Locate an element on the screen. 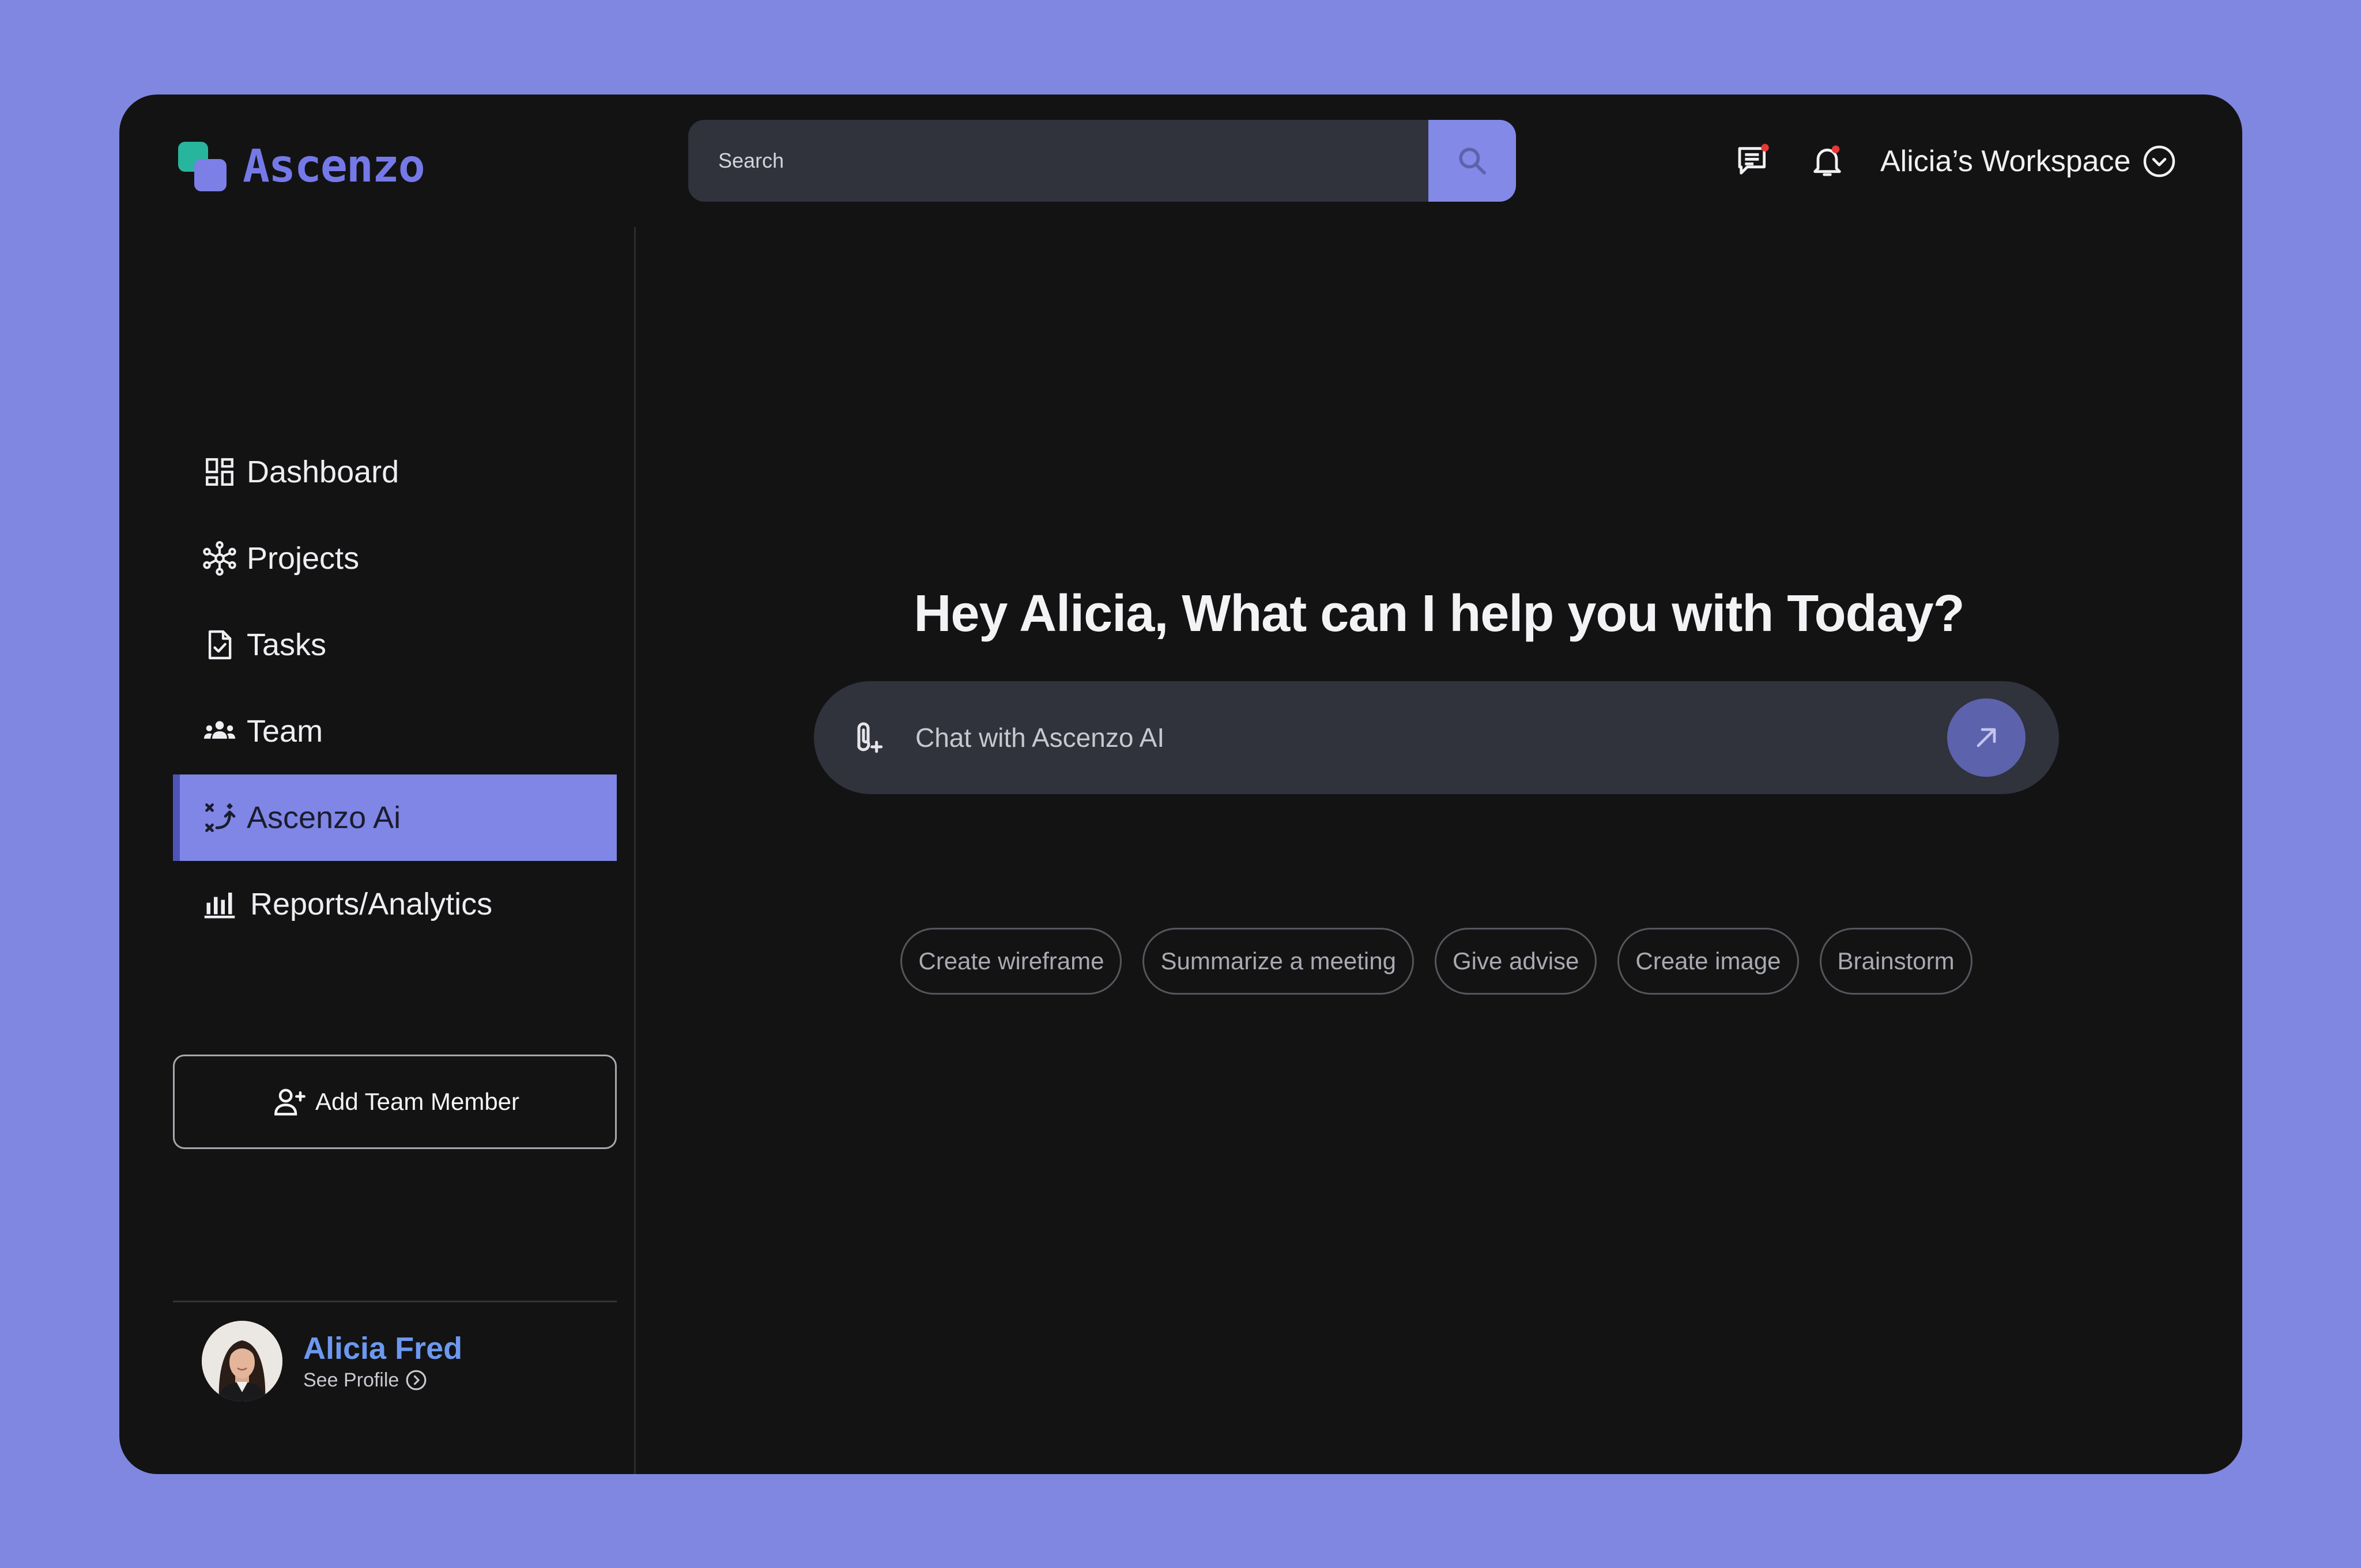 This screenshot has height=1568, width=2361. chat-input is located at coordinates (1427, 738).